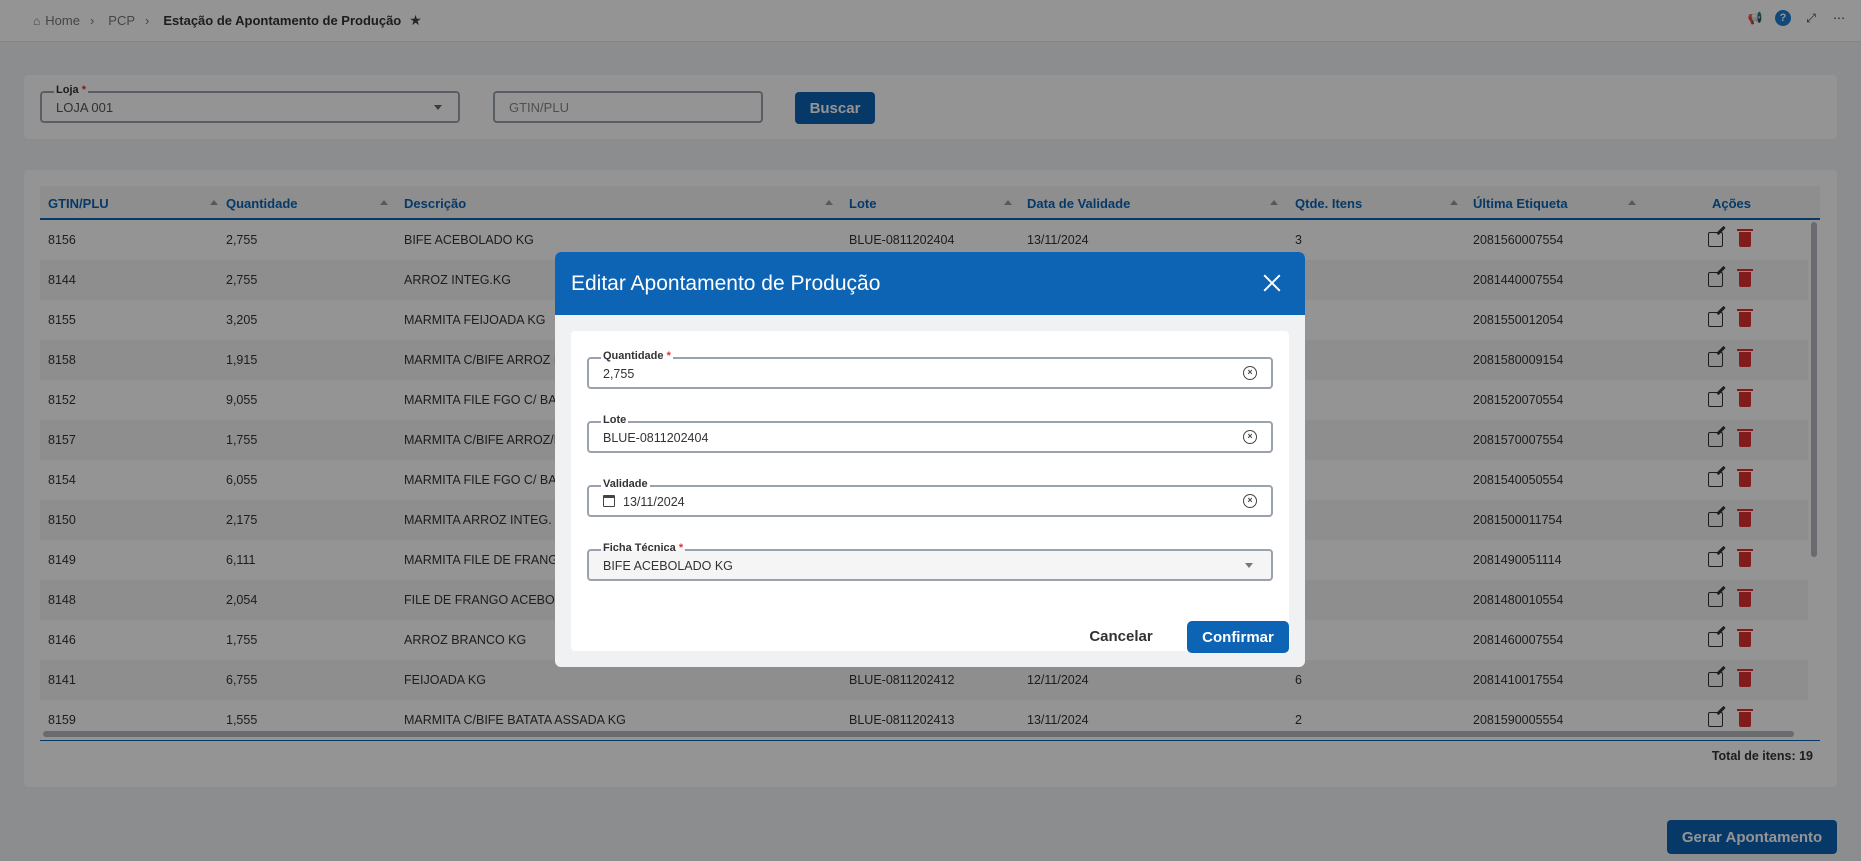  I want to click on close-icon, so click(1272, 283).